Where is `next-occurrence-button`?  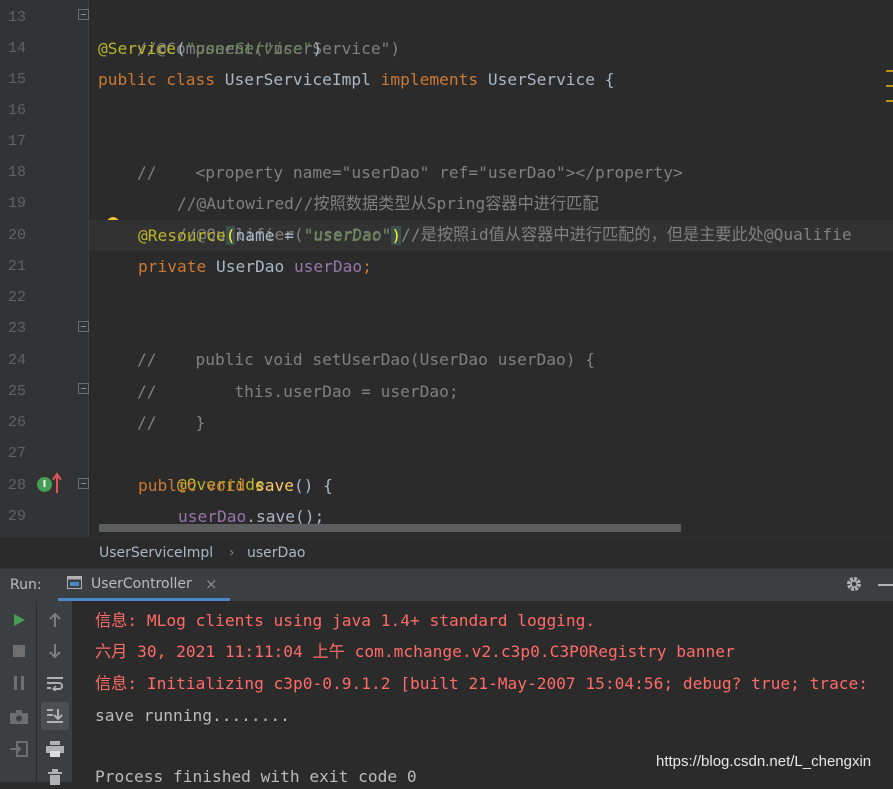 next-occurrence-button is located at coordinates (55, 651).